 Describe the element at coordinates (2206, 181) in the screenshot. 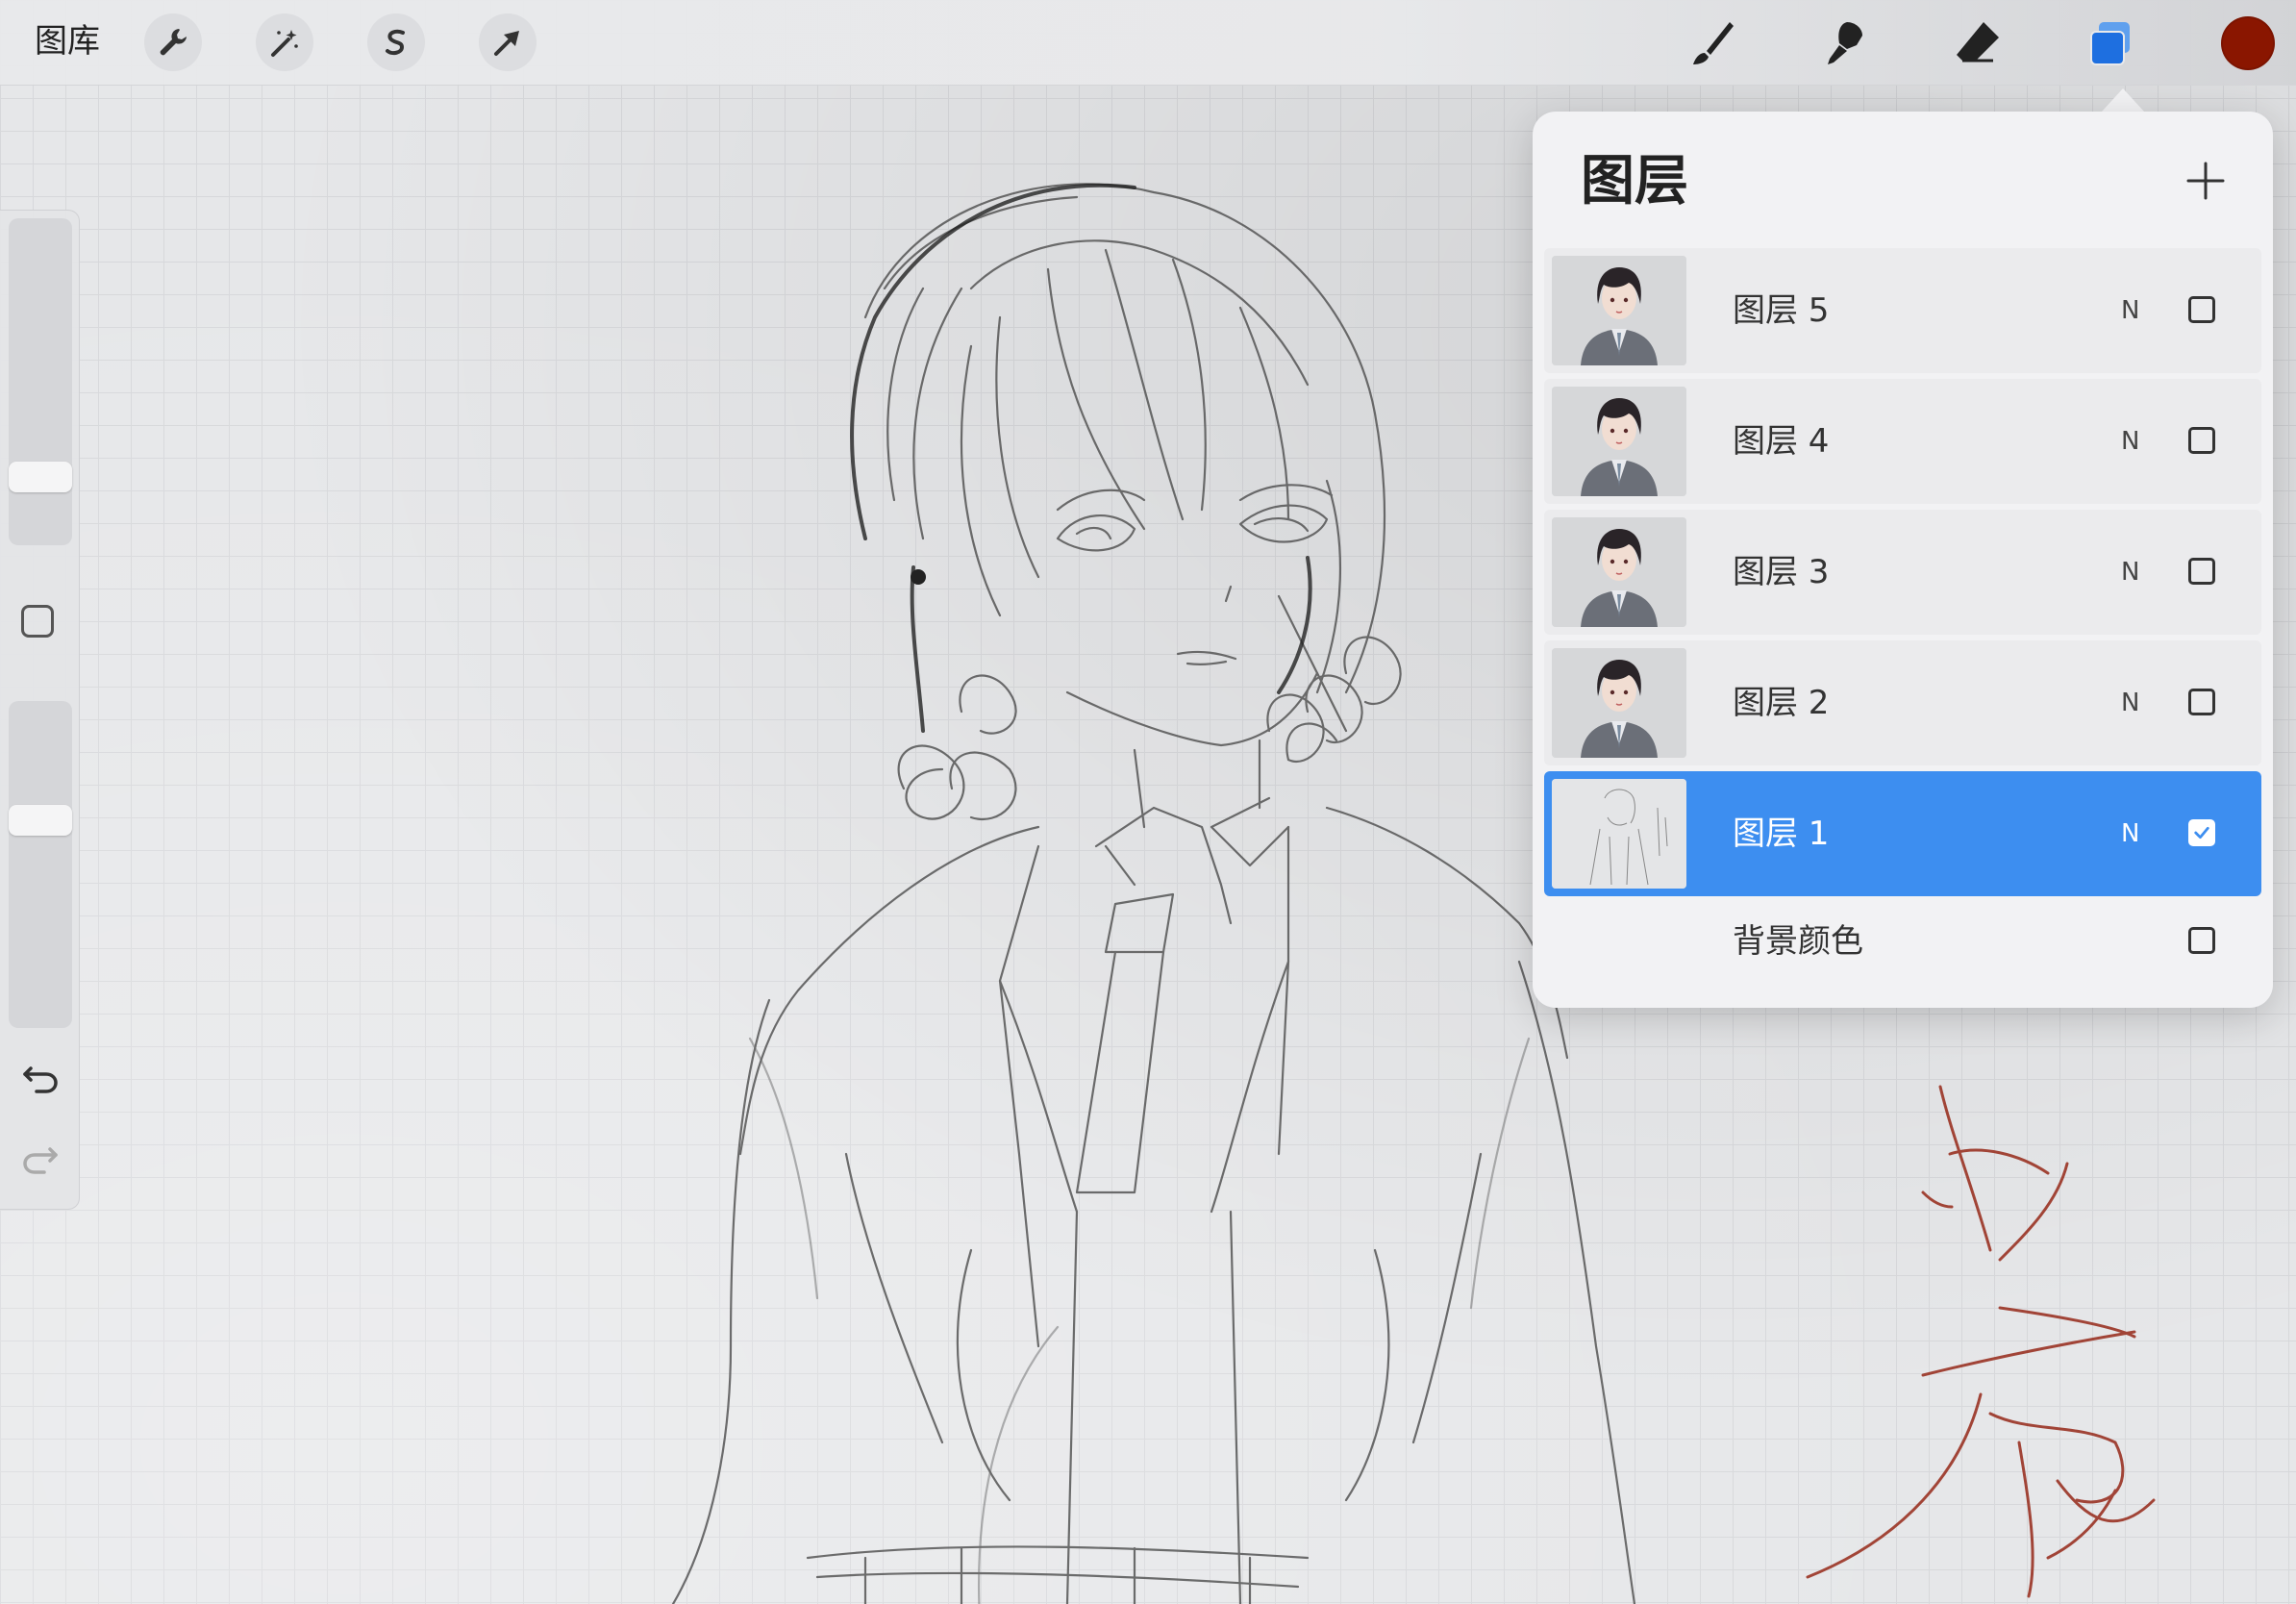

I see `plus-icon` at that location.